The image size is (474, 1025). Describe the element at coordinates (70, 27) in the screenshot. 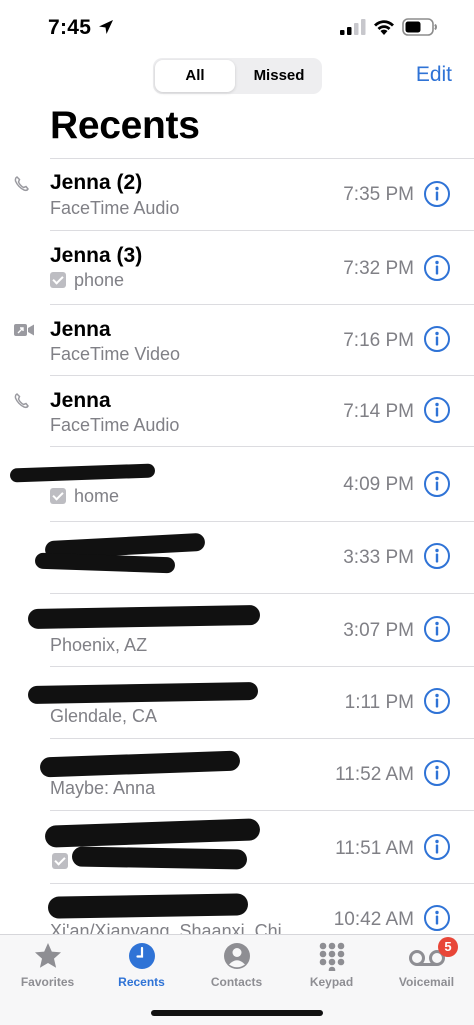

I see `status-time: 7:45` at that location.